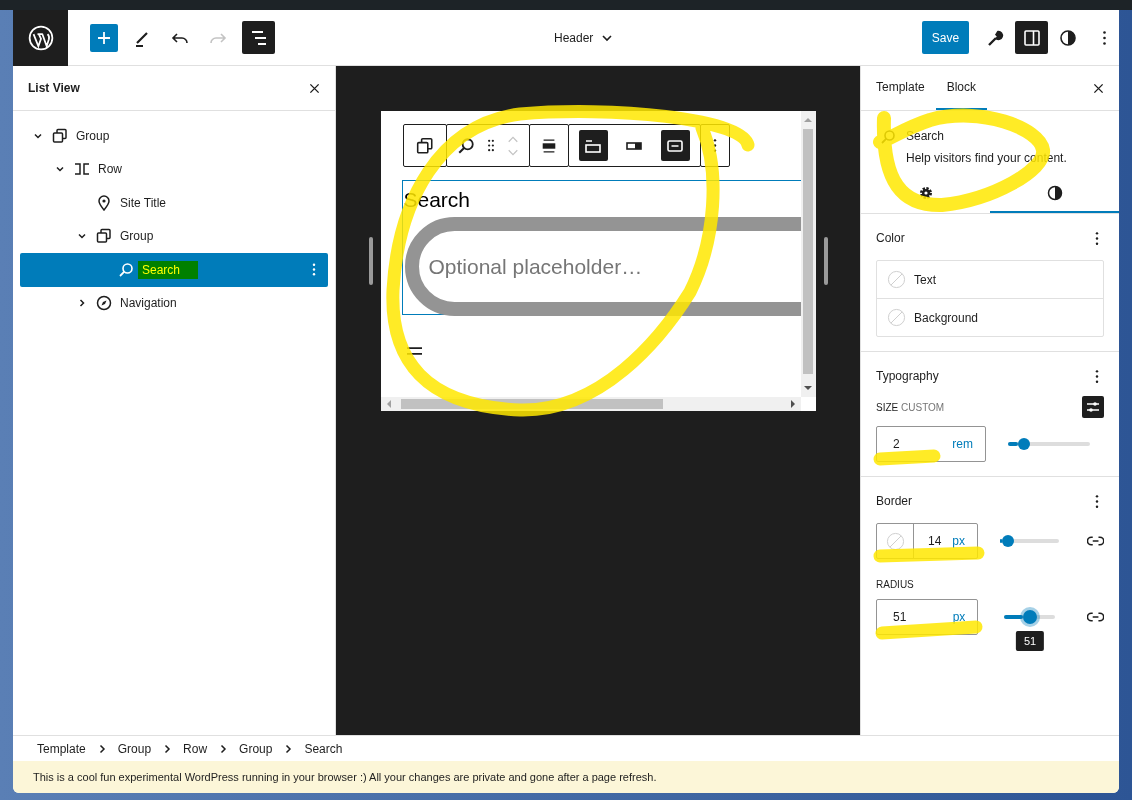 The height and width of the screenshot is (800, 1132). Describe the element at coordinates (195, 748) in the screenshot. I see `breadcrumb-link: Row` at that location.